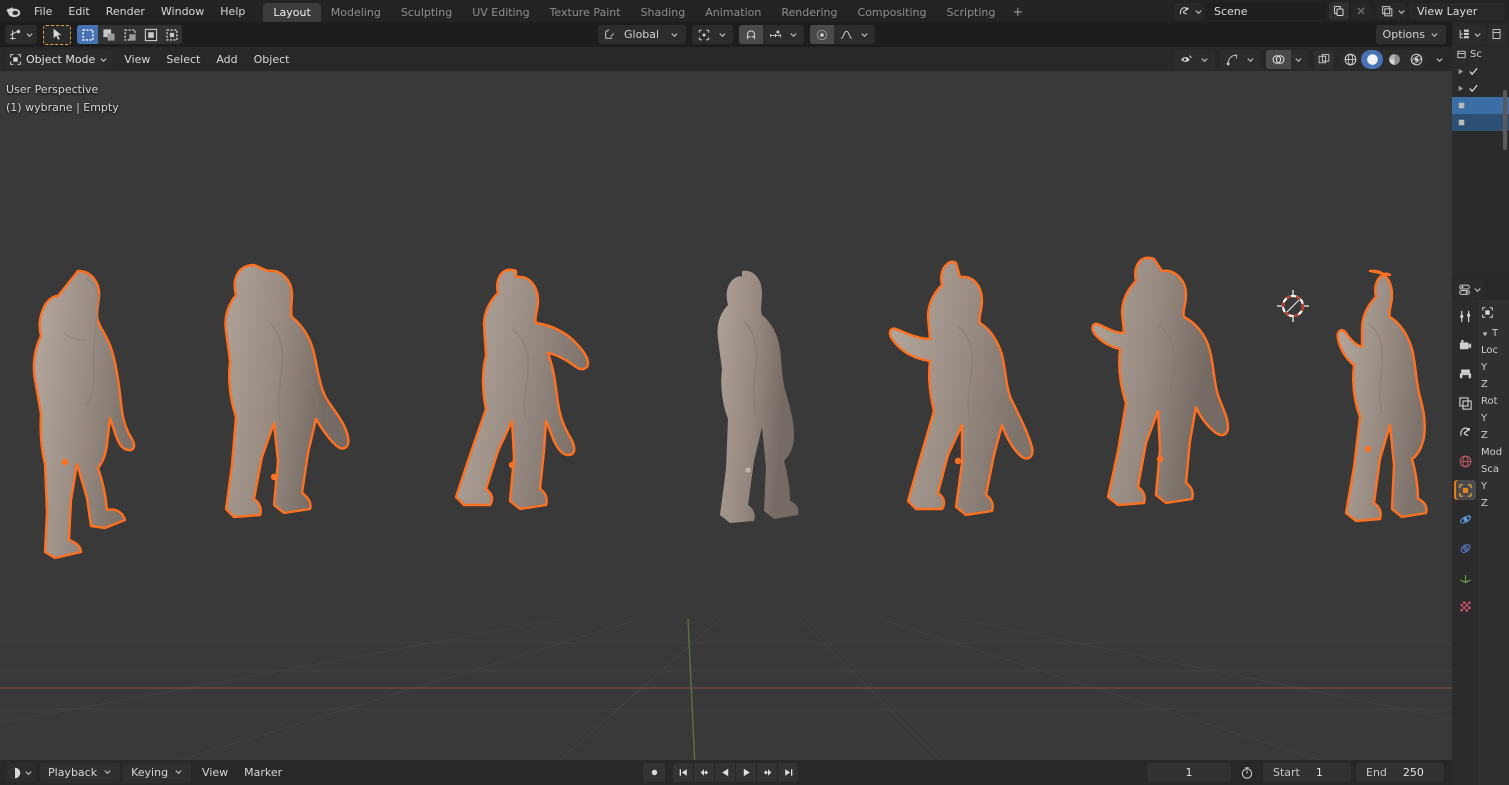 The width and height of the screenshot is (1509, 785). Describe the element at coordinates (272, 59) in the screenshot. I see `viewport-menu-object: Object` at that location.